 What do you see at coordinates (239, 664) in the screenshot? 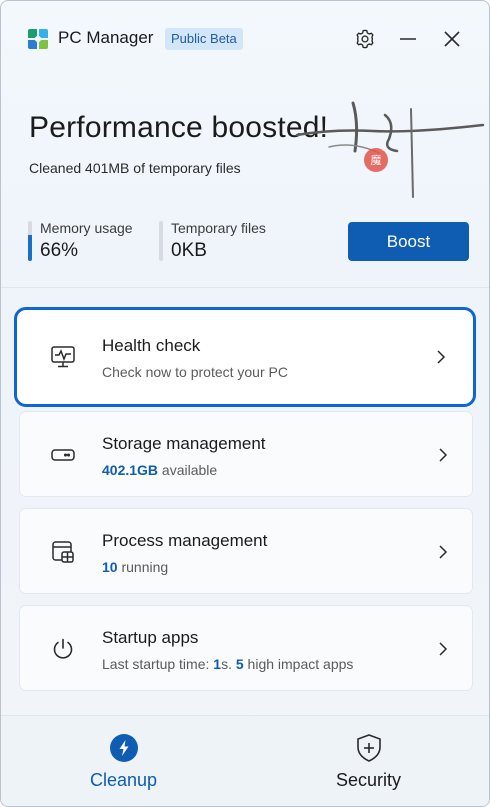
I see `high-impact-count: 5` at bounding box center [239, 664].